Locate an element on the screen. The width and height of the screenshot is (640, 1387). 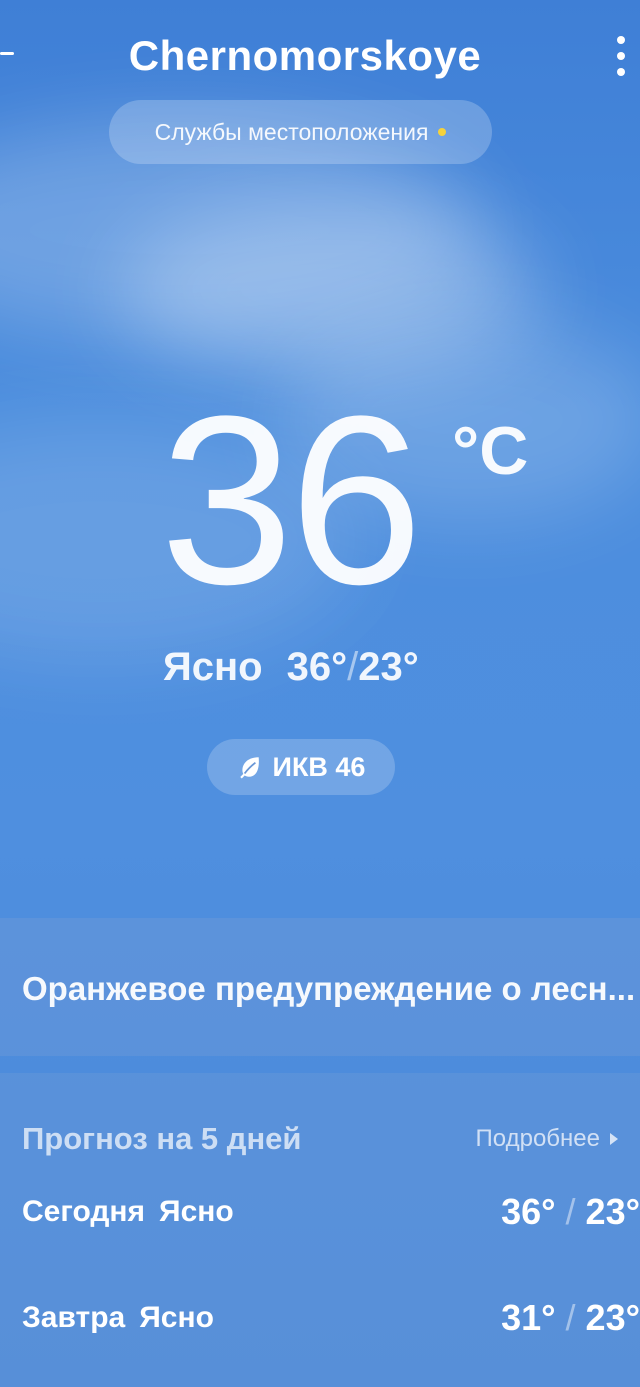
leaf-icon is located at coordinates (249, 768).